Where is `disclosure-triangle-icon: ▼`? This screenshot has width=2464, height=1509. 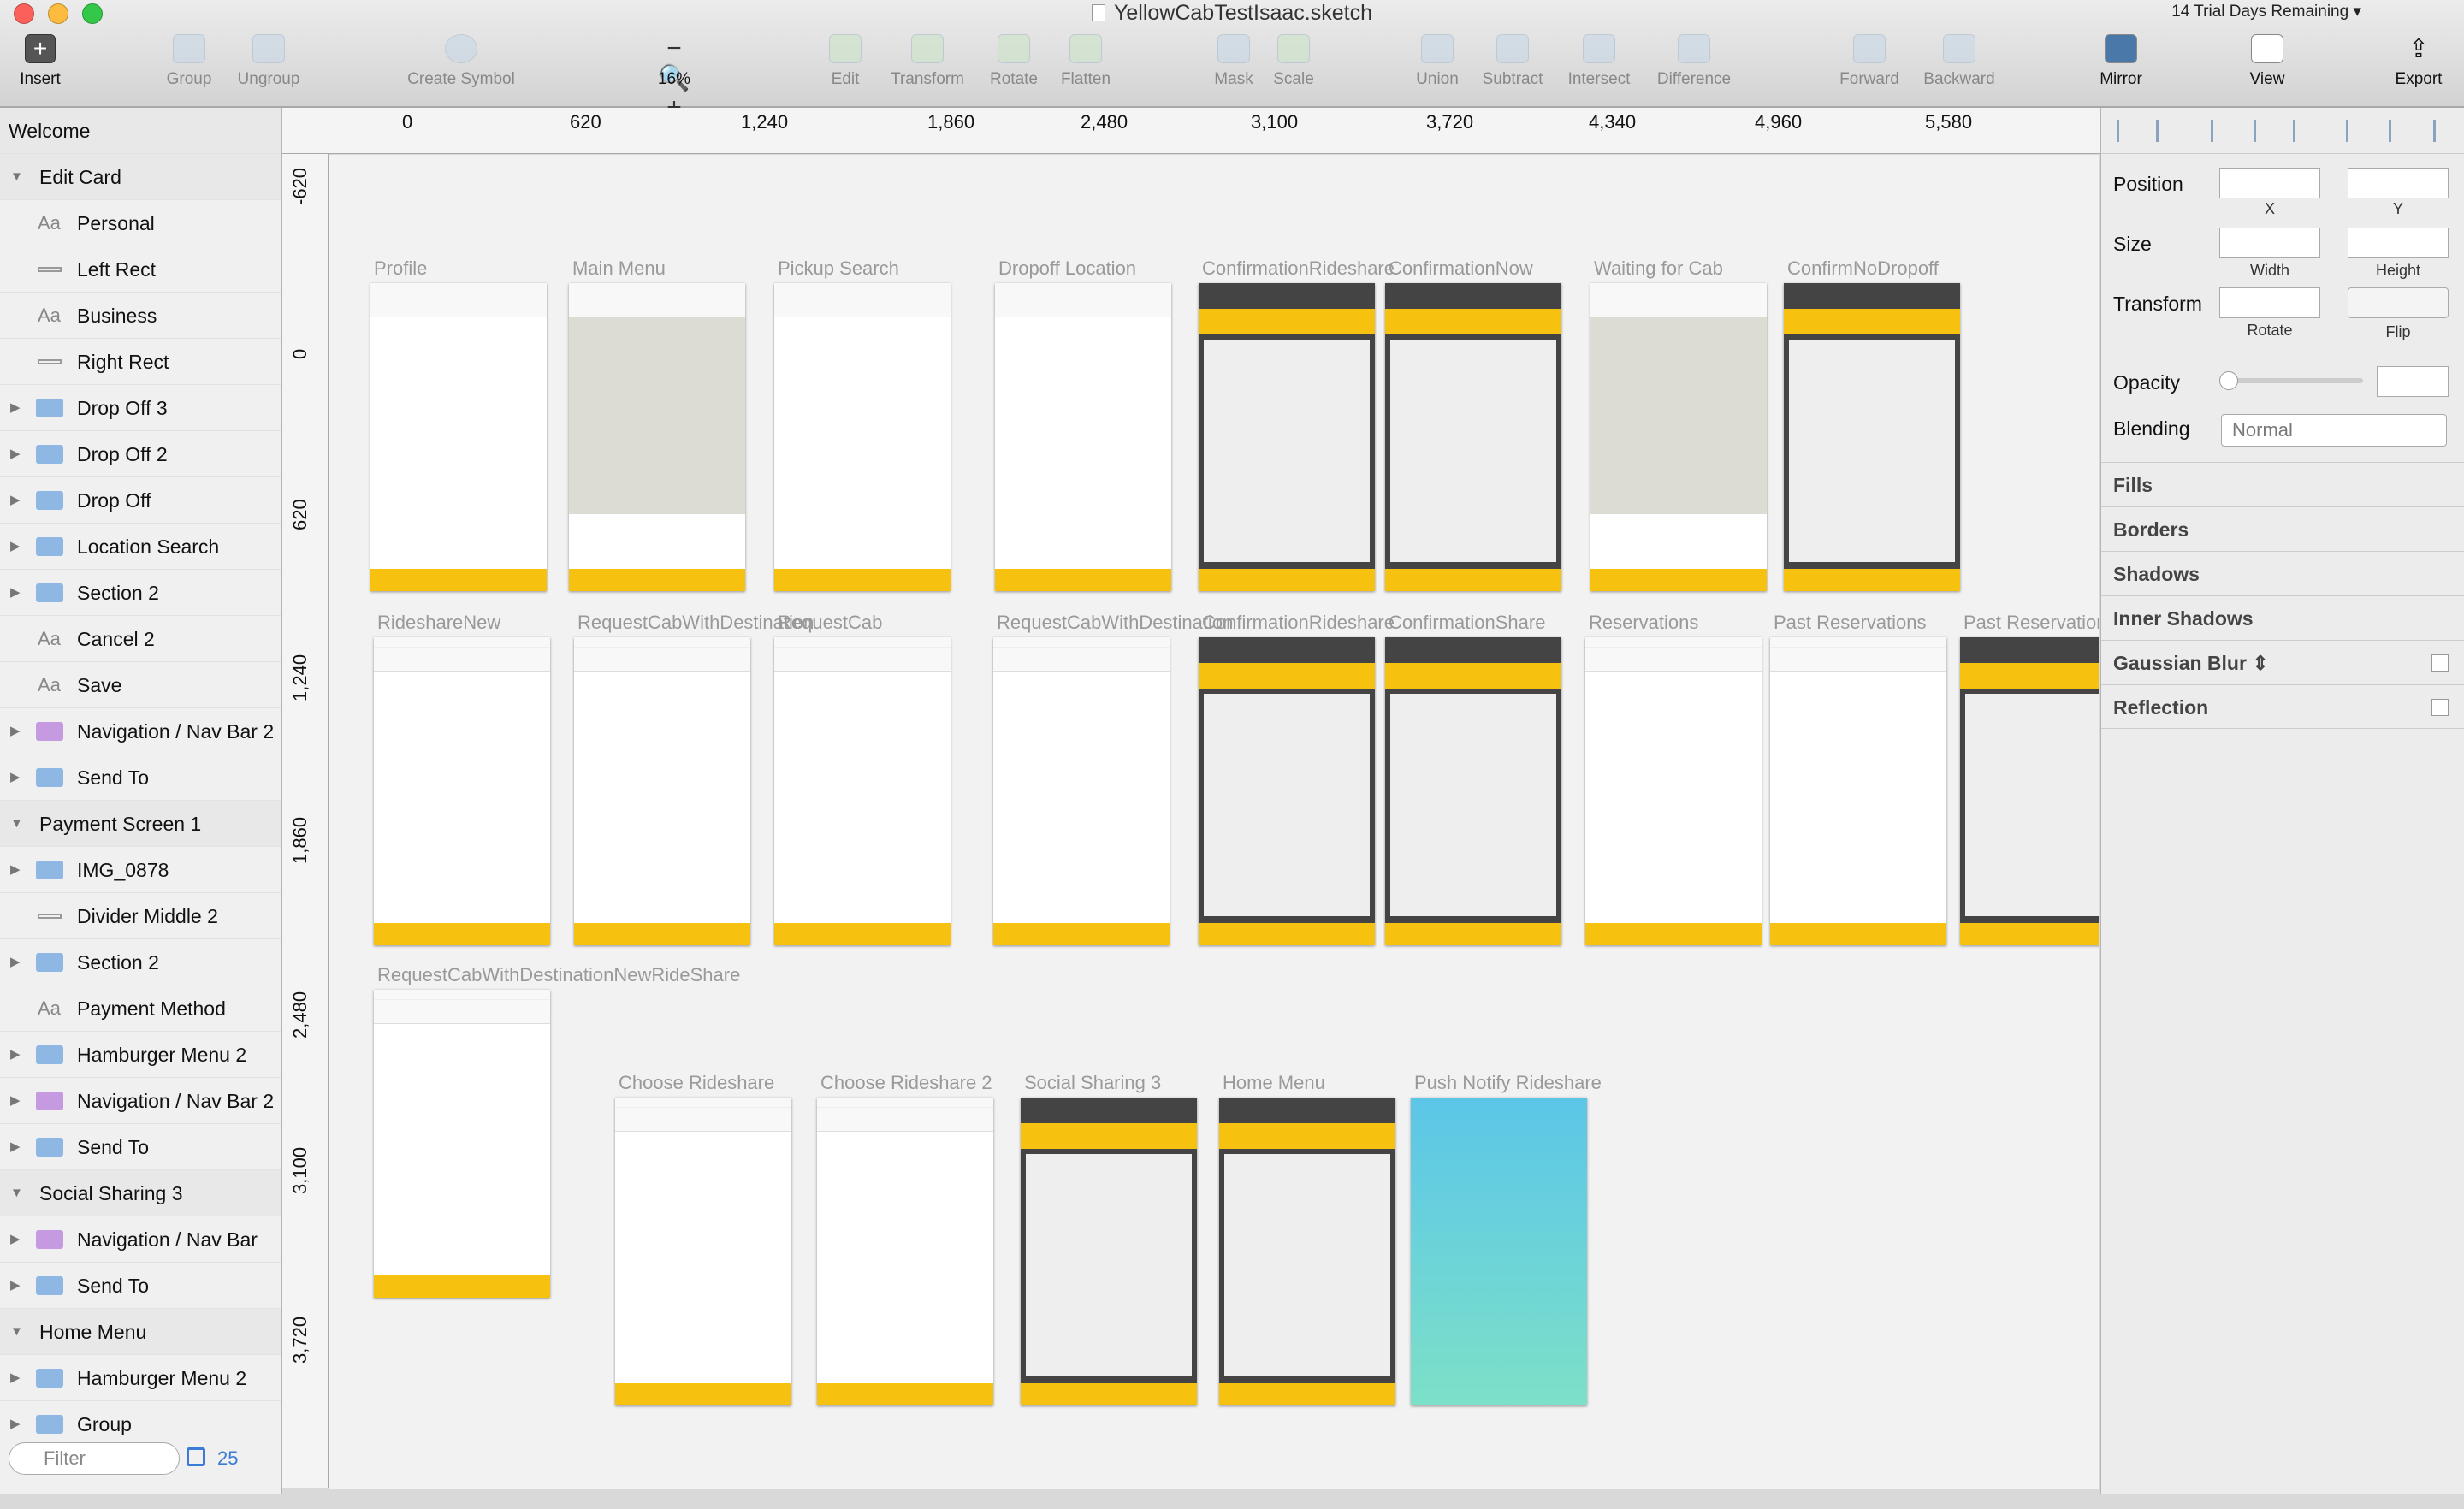 disclosure-triangle-icon: ▼ is located at coordinates (16, 1193).